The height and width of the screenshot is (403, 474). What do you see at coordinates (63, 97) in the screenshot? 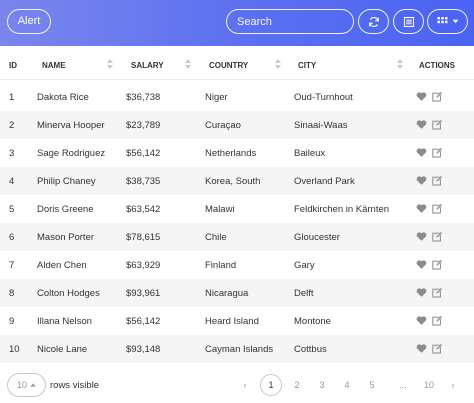
I see `cell-name: Dakota Rice` at bounding box center [63, 97].